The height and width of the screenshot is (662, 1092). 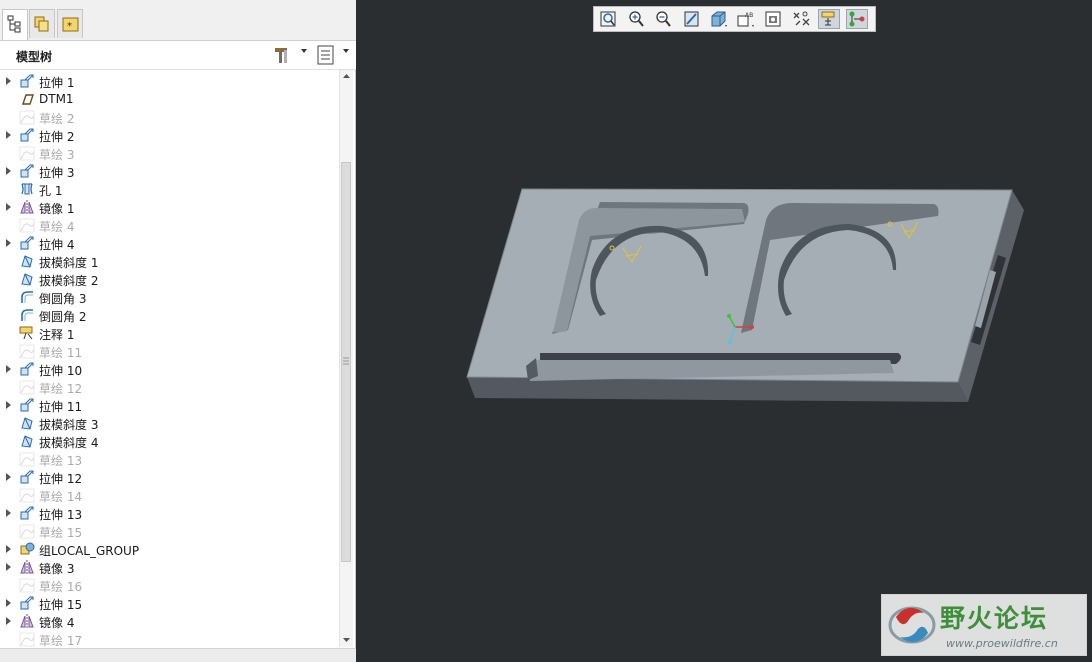 I want to click on tree-item: 拔模斜度 1, so click(x=169, y=261).